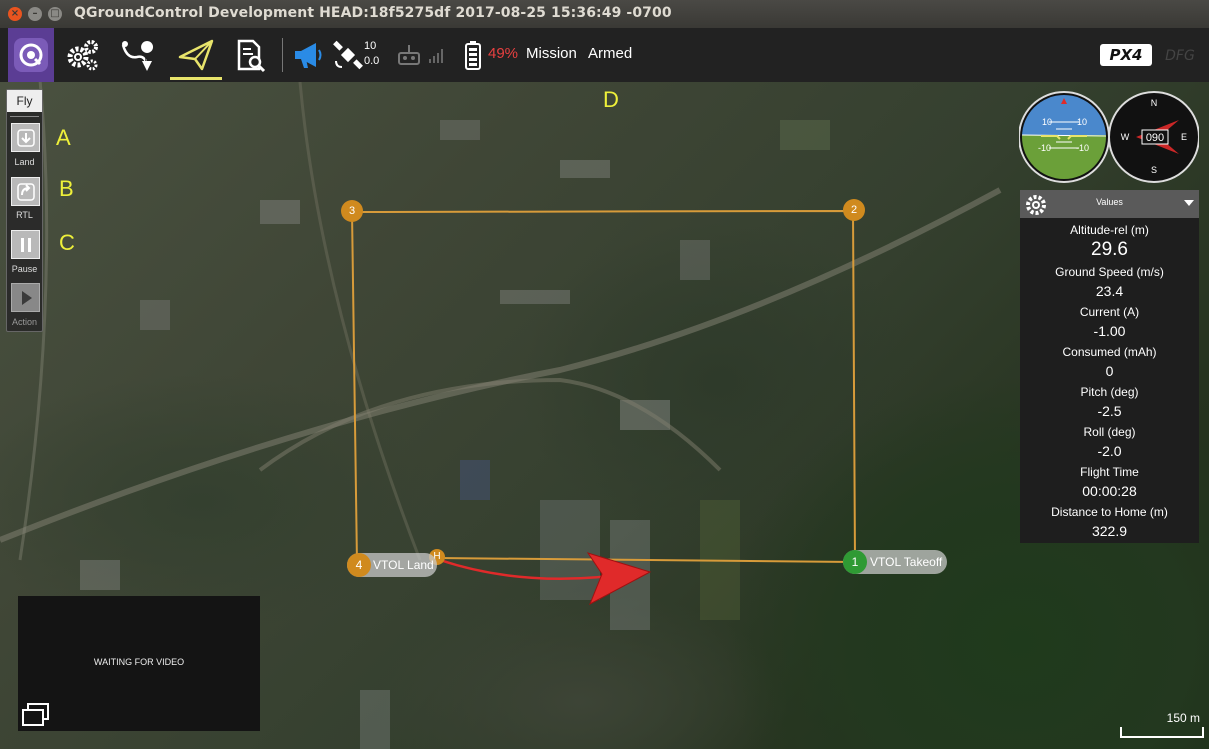 This screenshot has height=749, width=1209. Describe the element at coordinates (1154, 103) in the screenshot. I see `compass-north: N` at that location.